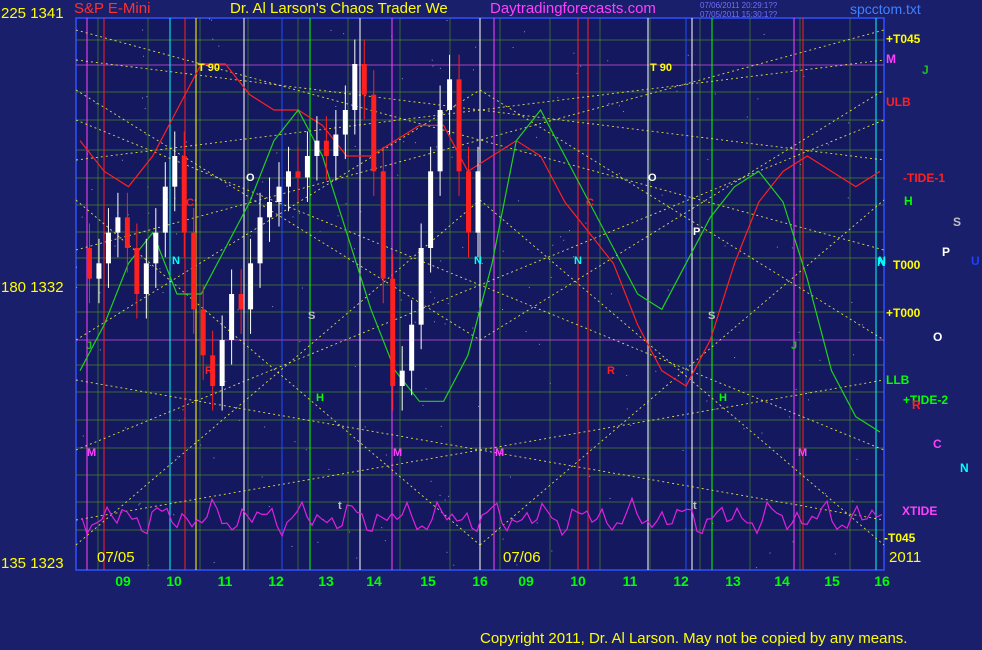 Image resolution: width=982 pixels, height=650 pixels. Describe the element at coordinates (578, 581) in the screenshot. I see `x-tick-label: 10` at that location.